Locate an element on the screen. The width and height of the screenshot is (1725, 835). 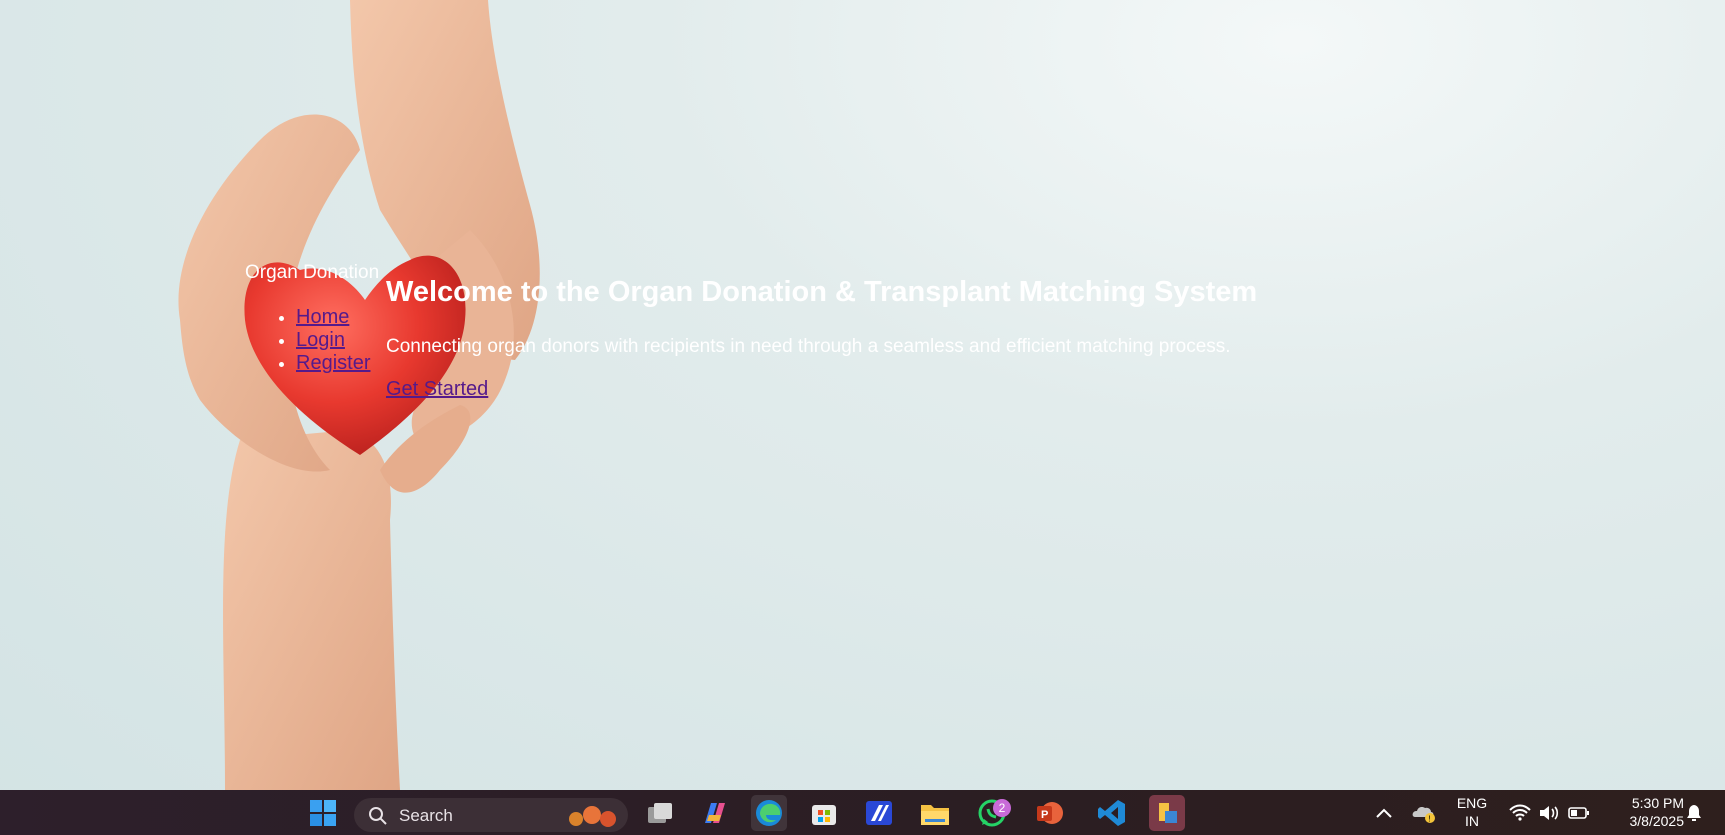
language-indicator: ENG IN is located at coordinates (1472, 812).